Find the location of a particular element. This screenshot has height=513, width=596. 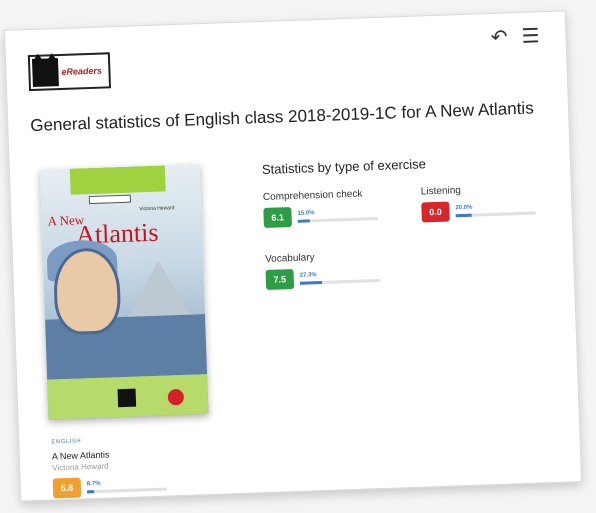

cat-logo-icon is located at coordinates (45, 72).